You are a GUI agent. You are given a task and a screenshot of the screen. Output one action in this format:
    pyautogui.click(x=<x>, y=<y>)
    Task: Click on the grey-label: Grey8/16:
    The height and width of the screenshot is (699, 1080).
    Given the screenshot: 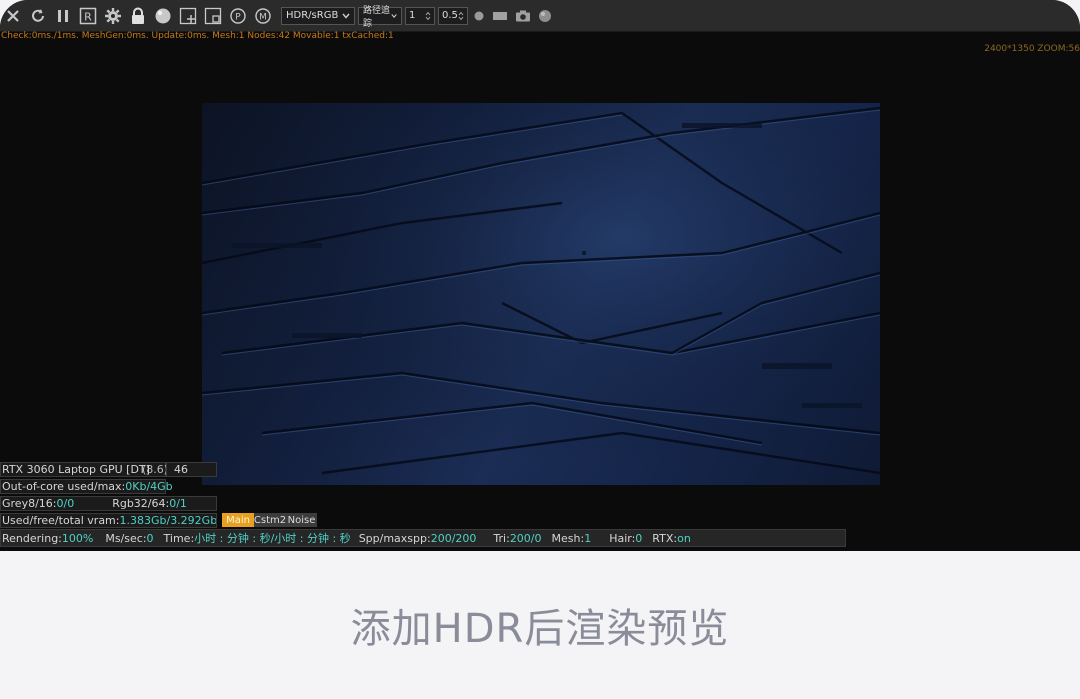 What is the action you would take?
    pyautogui.click(x=29, y=503)
    